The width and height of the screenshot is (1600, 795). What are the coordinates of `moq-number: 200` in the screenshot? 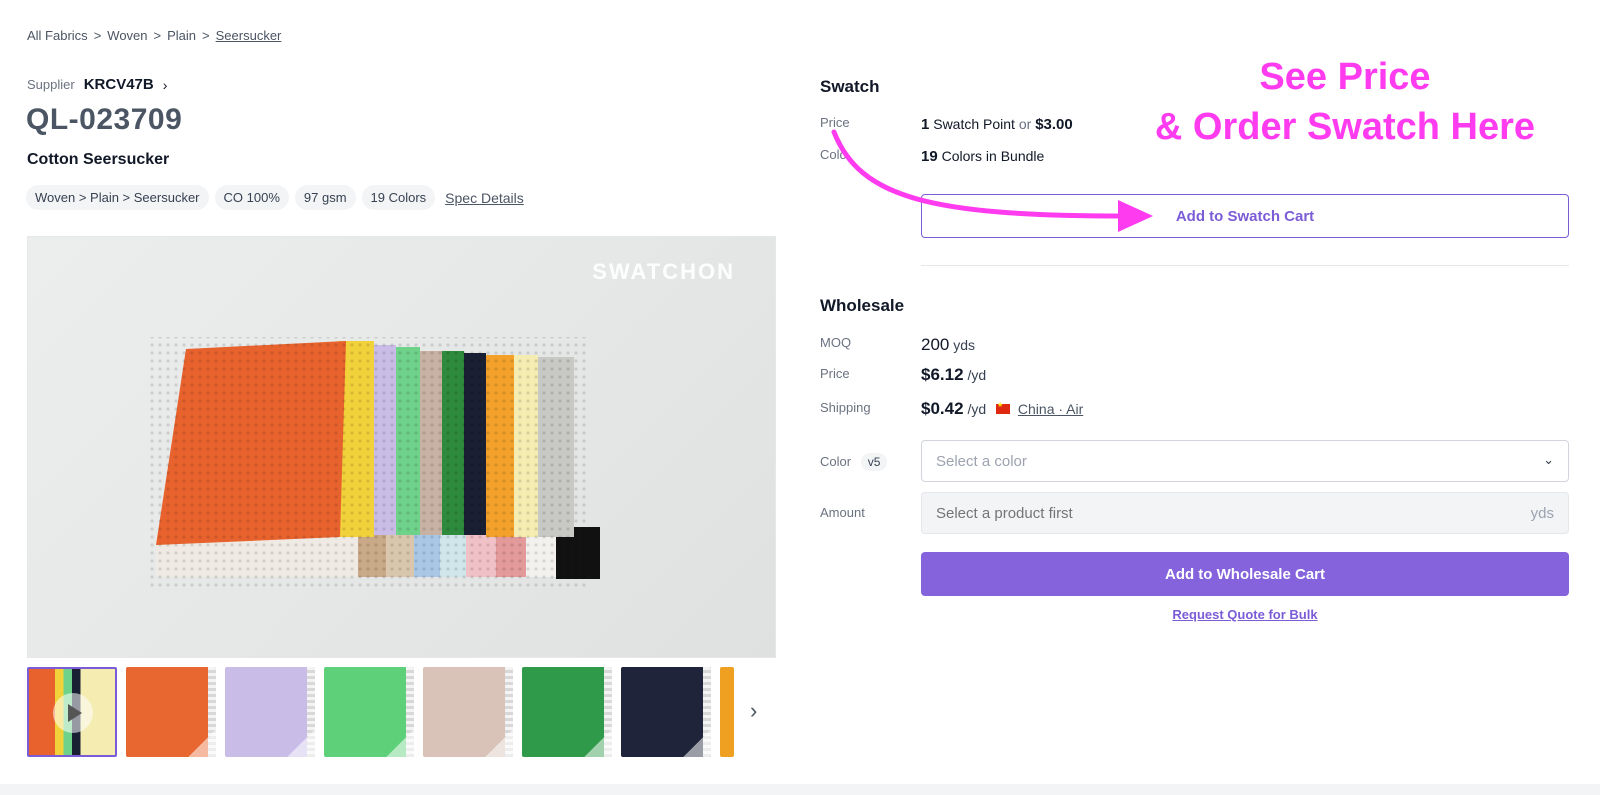 It's located at (935, 344).